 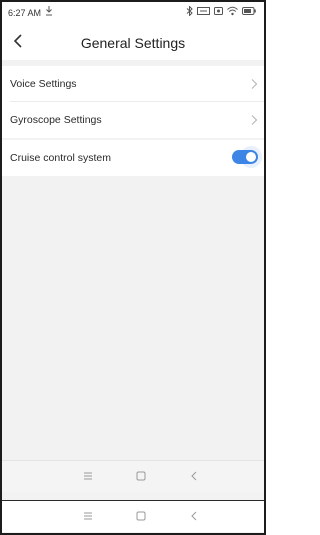 I want to click on settings-group-main: Voice Settings Gyroscope Settings, so click(x=133, y=102).